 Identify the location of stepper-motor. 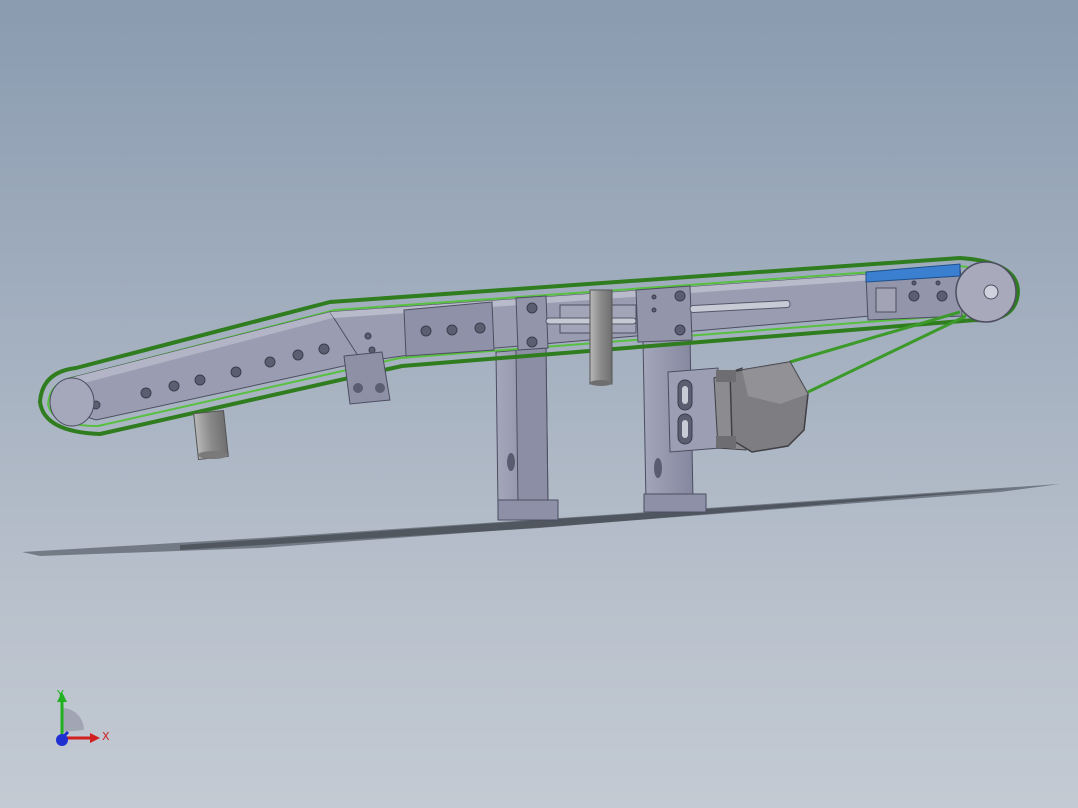
(761, 407).